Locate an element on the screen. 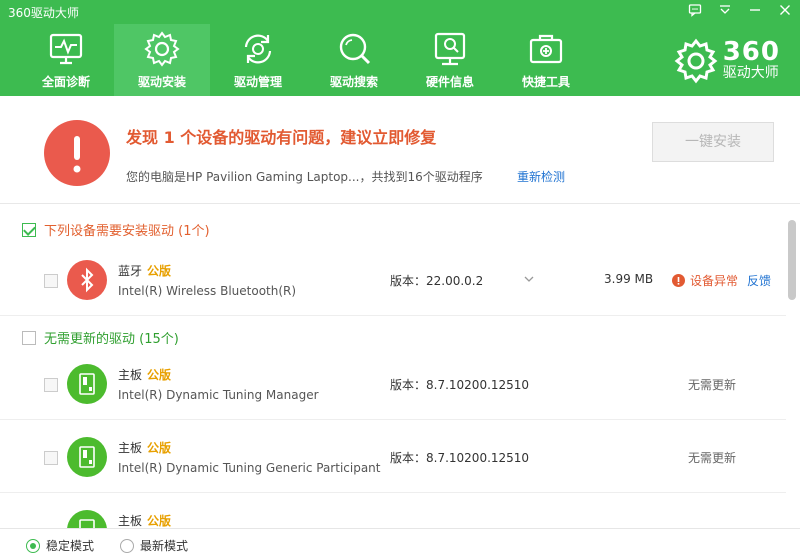 The height and width of the screenshot is (560, 800). nav-driver-search: 驱动搜索 is located at coordinates (354, 60).